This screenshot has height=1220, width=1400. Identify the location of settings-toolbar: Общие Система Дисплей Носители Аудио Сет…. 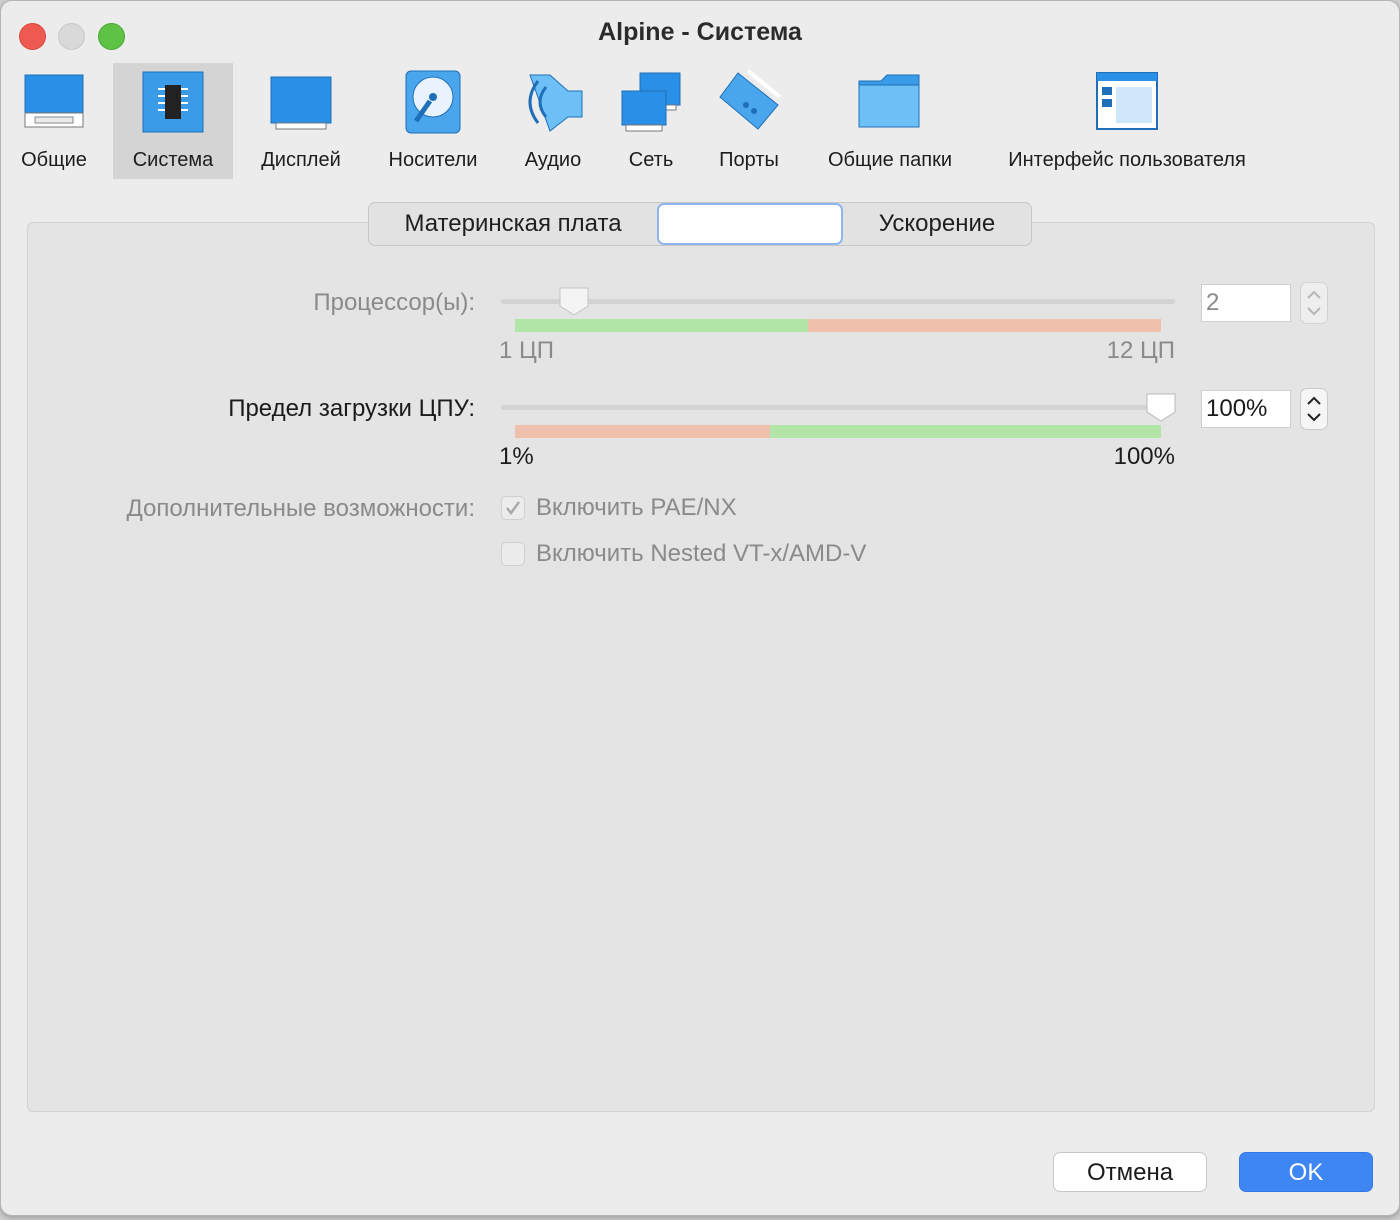
(700, 121).